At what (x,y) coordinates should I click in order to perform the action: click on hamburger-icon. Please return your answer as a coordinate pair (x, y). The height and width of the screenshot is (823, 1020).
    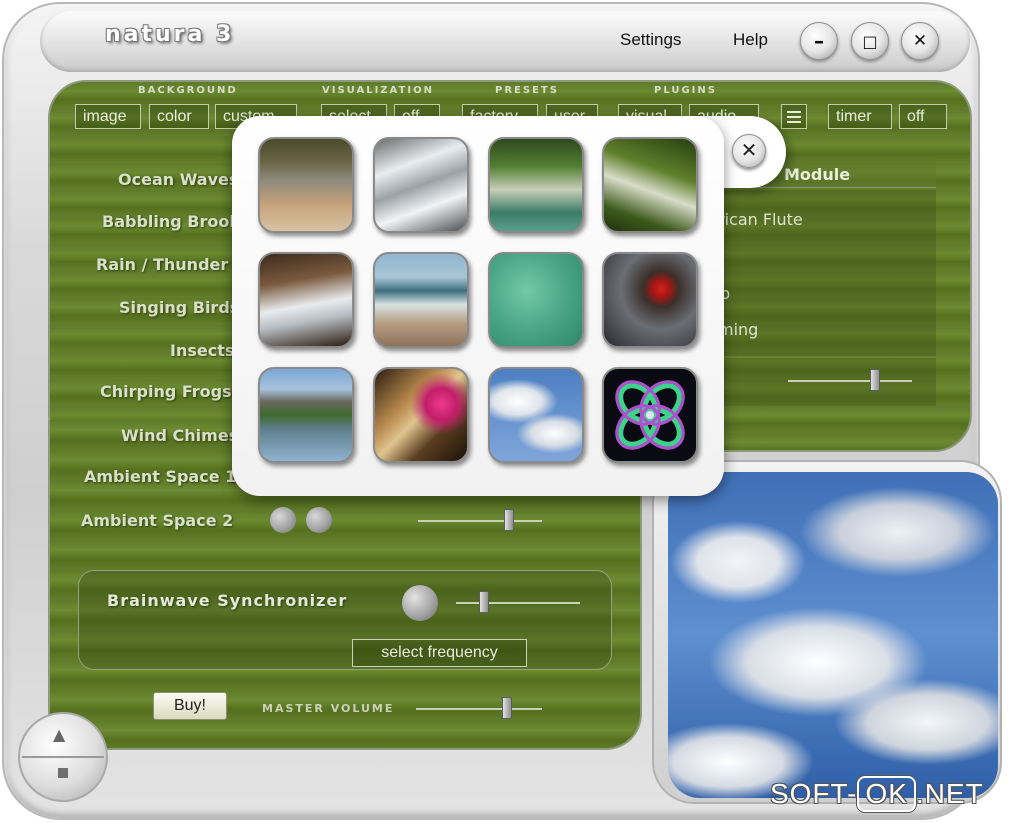
    Looking at the image, I should click on (794, 117).